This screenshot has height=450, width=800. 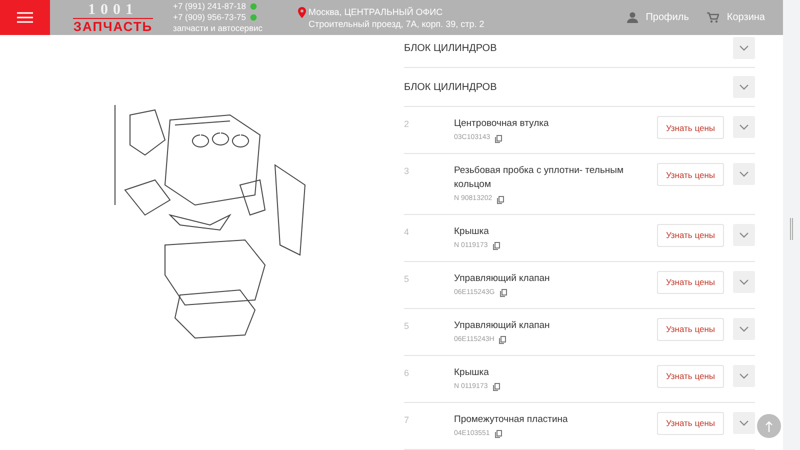 I want to click on tagline: запчасти и автосервис, so click(x=218, y=28).